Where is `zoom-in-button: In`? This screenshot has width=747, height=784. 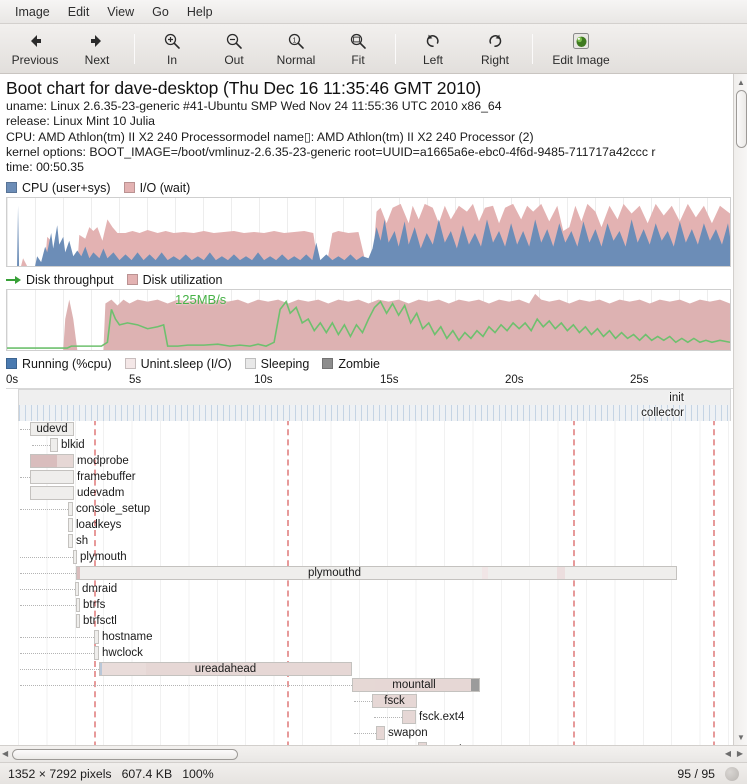 zoom-in-button: In is located at coordinates (172, 49).